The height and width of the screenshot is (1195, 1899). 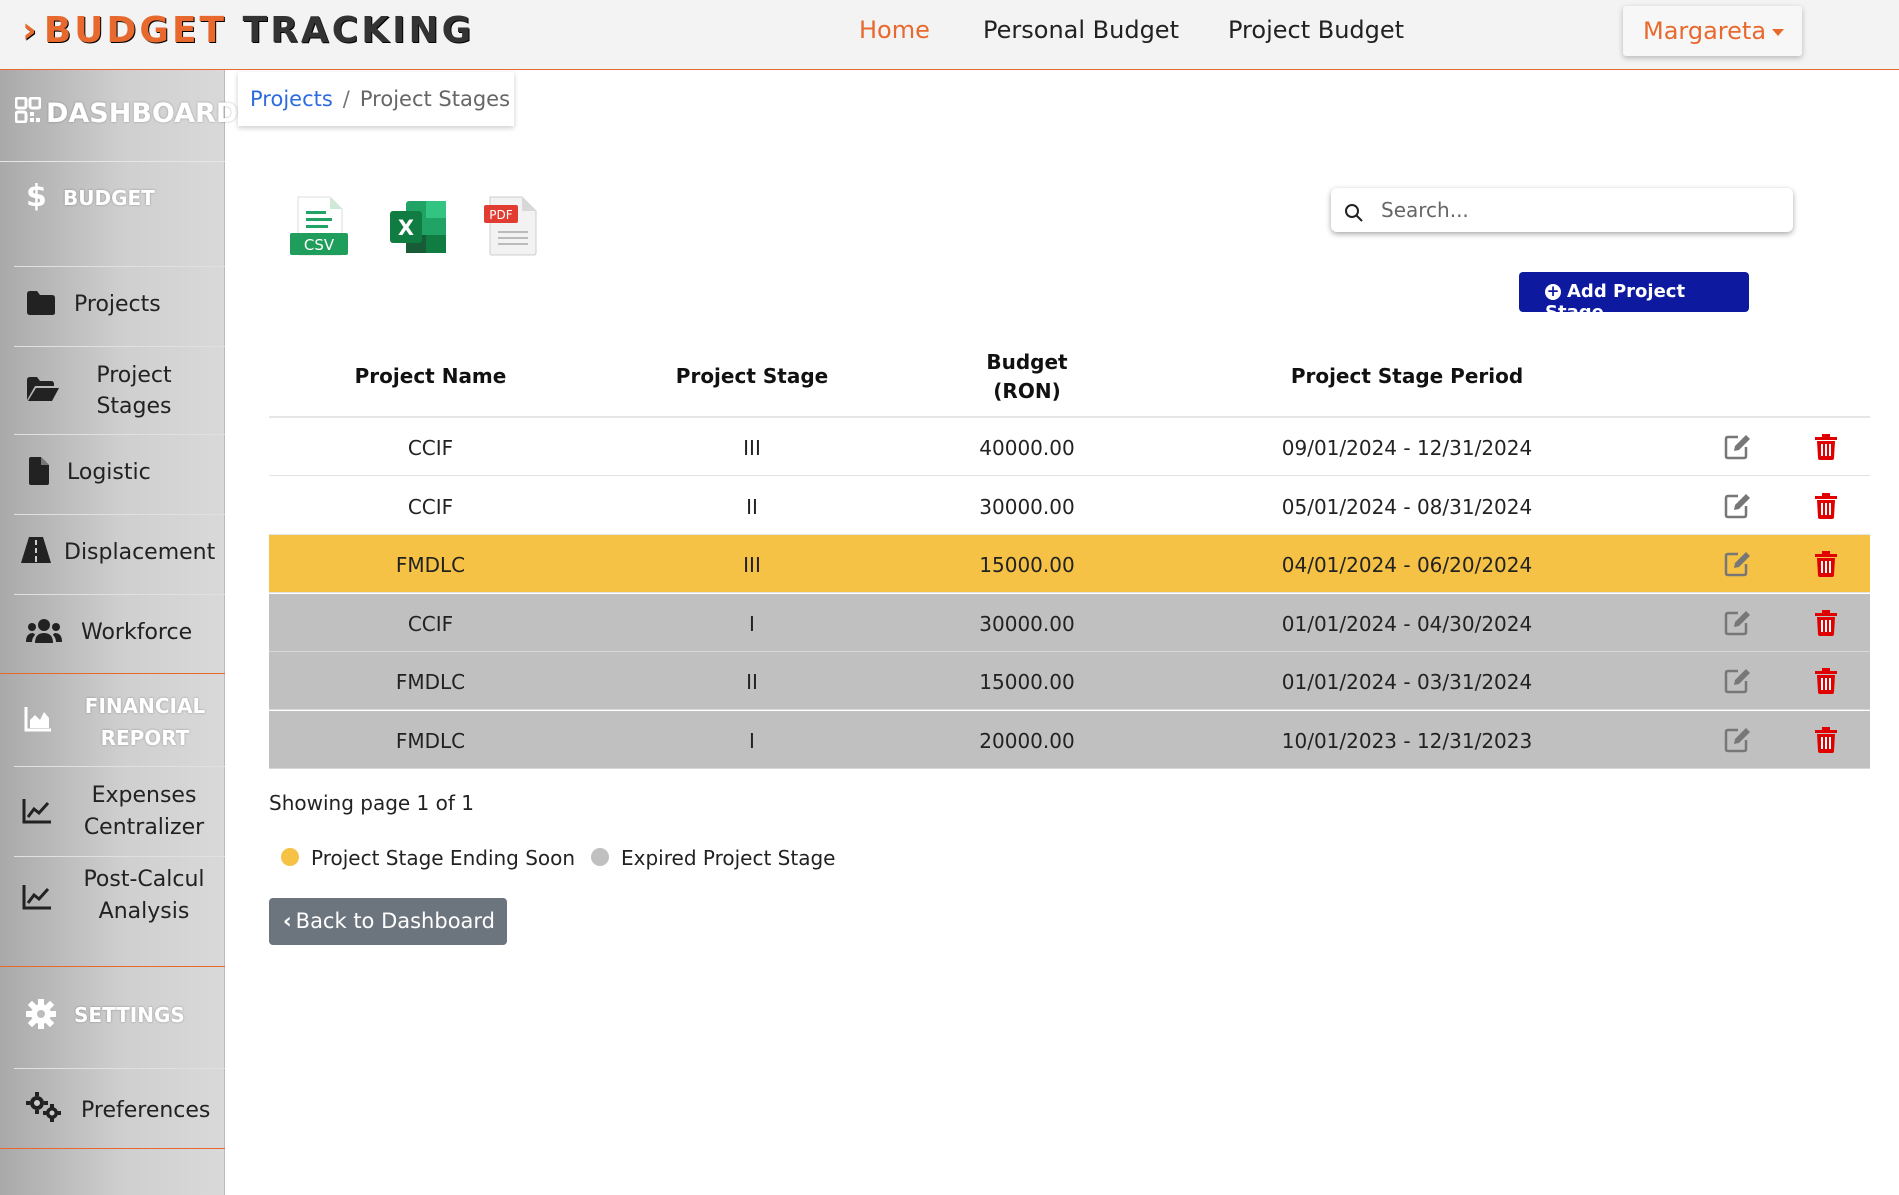 I want to click on budget-header-line1: Budget, so click(x=1027, y=362).